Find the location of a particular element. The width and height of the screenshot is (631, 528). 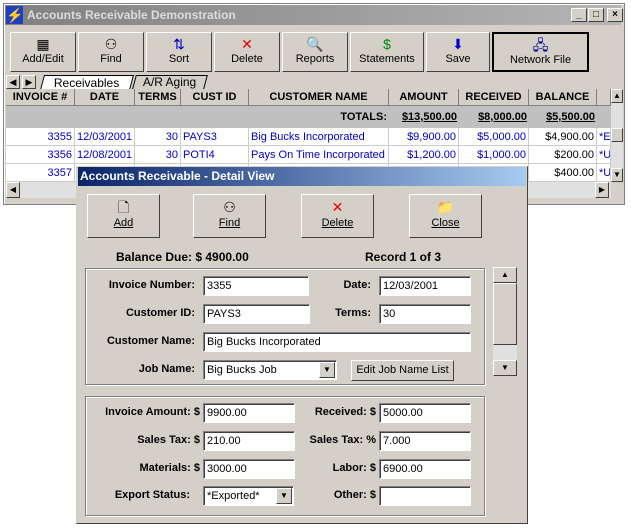

received-value: 5000.00 is located at coordinates (403, 413).